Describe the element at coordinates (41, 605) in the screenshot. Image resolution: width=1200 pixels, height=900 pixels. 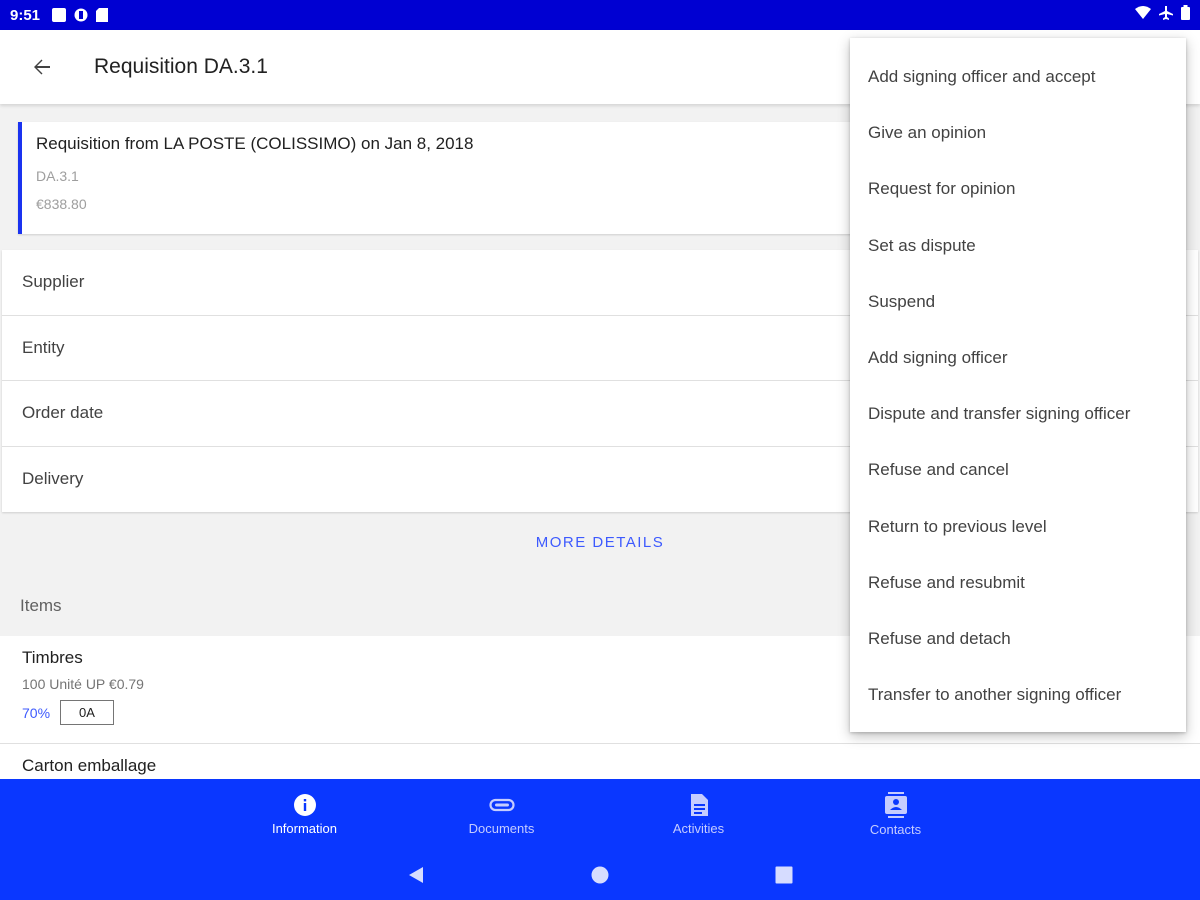
I see `items-section-label: Items` at that location.